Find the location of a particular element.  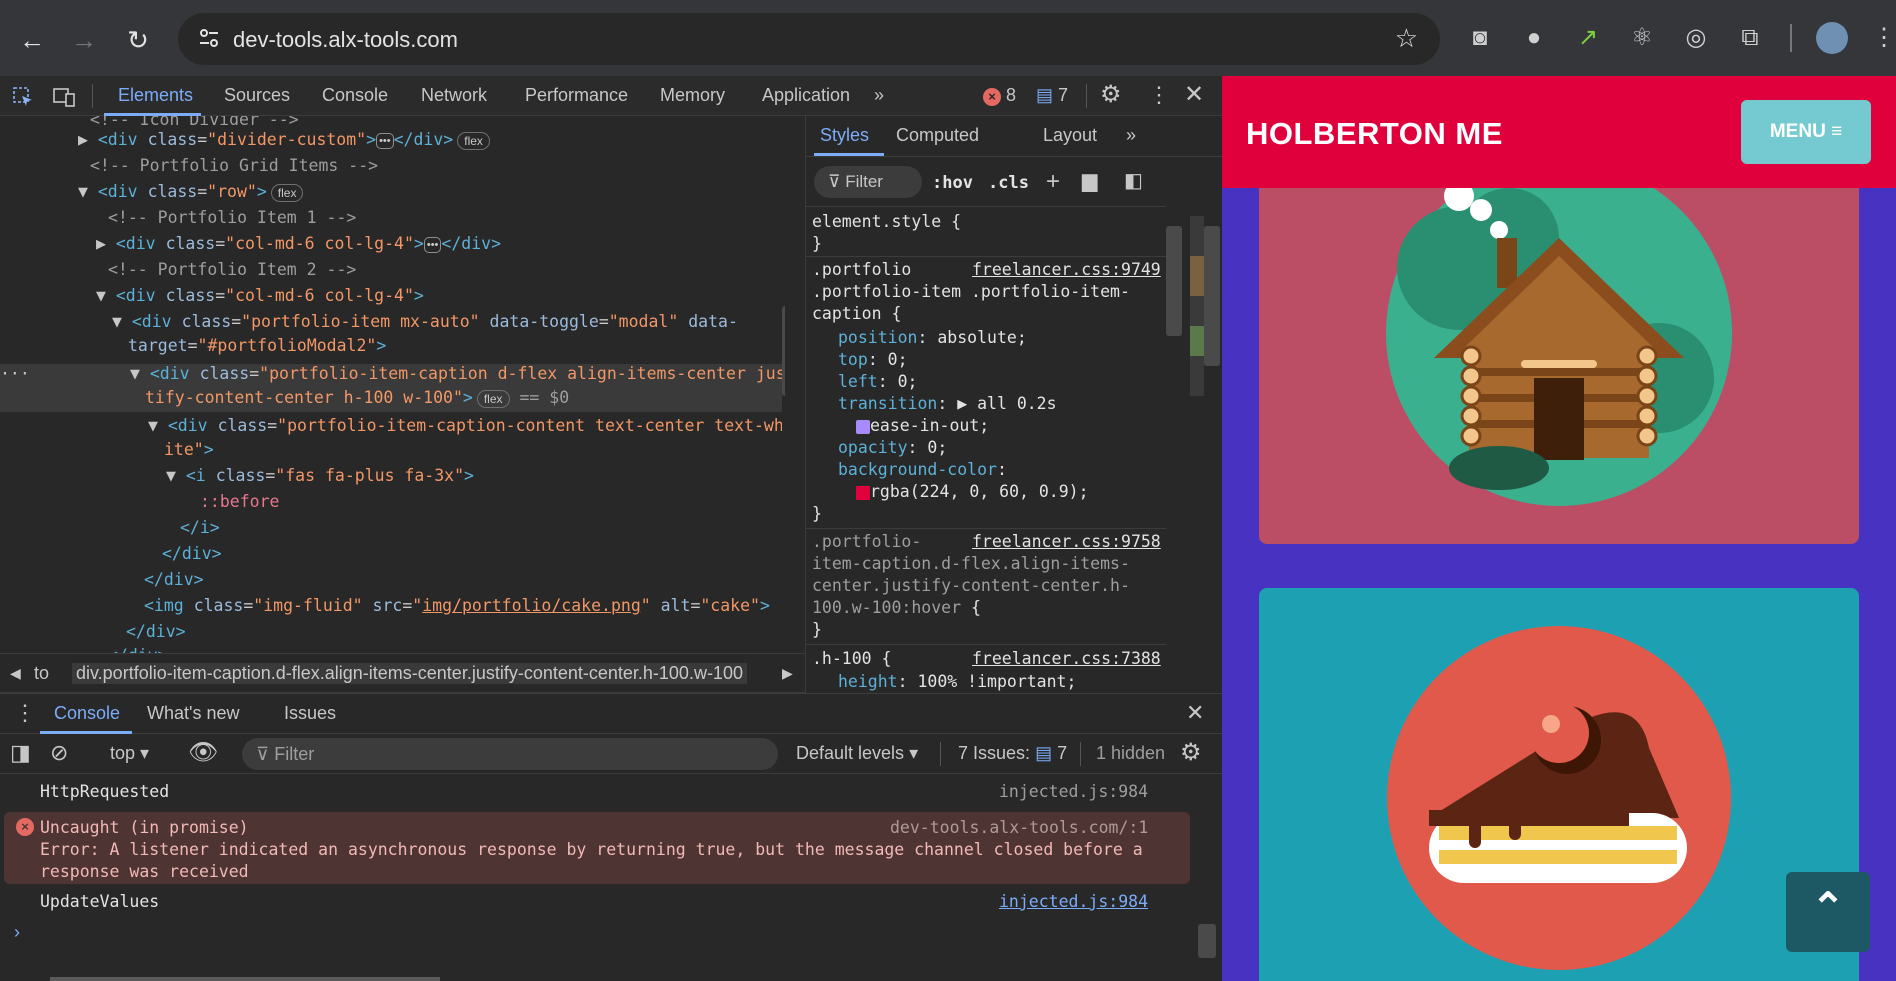

dom-line: ▼ <div class="row"> flex is located at coordinates (191, 192).